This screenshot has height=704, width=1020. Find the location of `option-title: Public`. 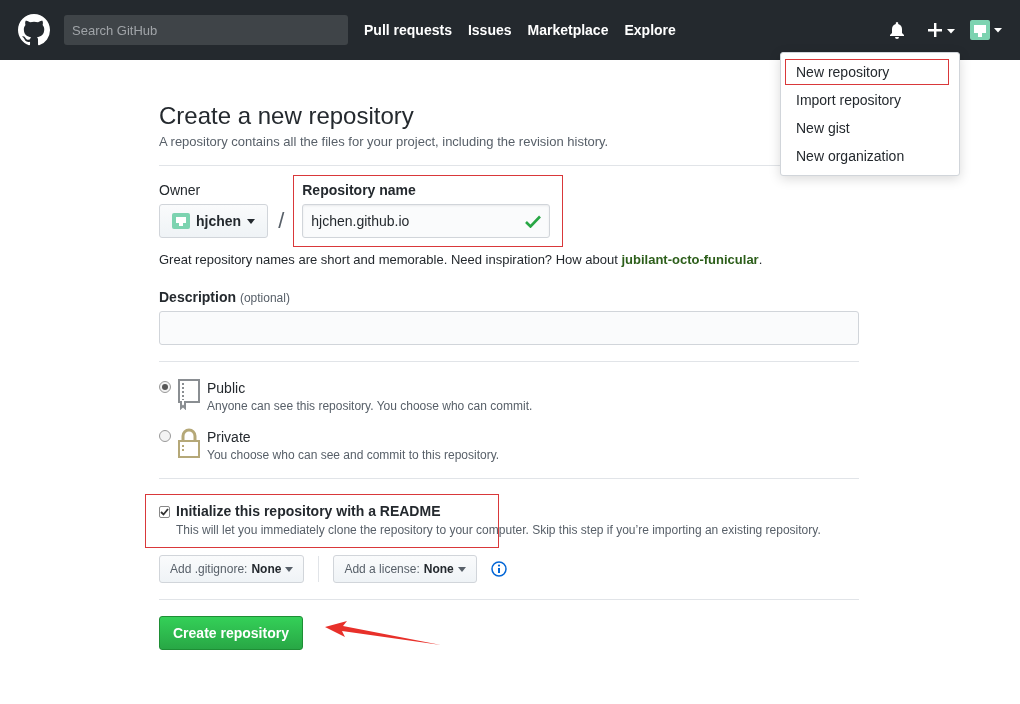

option-title: Public is located at coordinates (227, 388).